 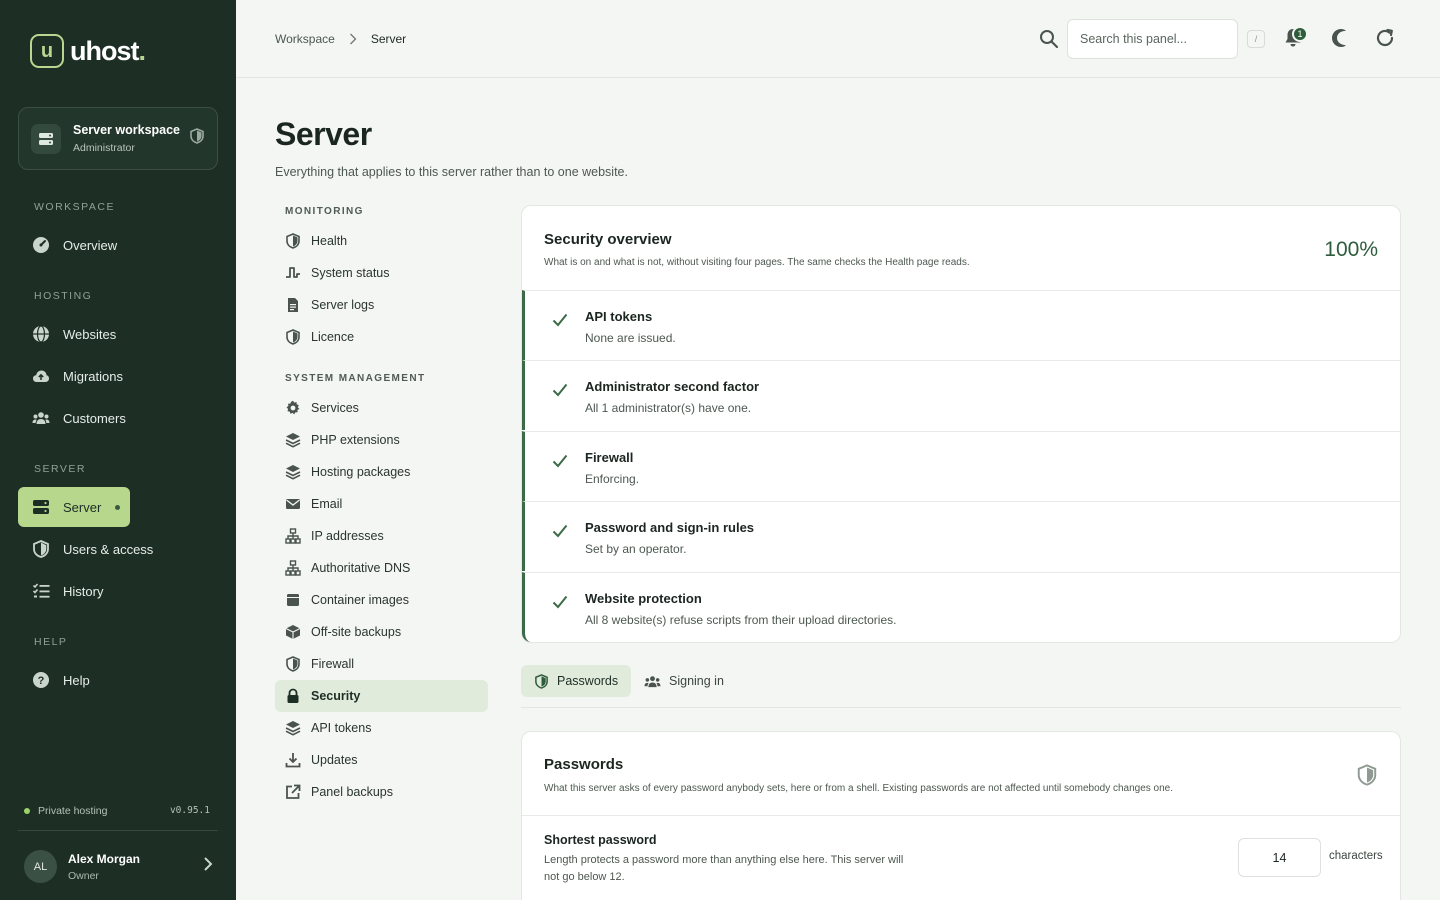 What do you see at coordinates (127, 130) in the screenshot?
I see `workspace-title: Server workspace` at bounding box center [127, 130].